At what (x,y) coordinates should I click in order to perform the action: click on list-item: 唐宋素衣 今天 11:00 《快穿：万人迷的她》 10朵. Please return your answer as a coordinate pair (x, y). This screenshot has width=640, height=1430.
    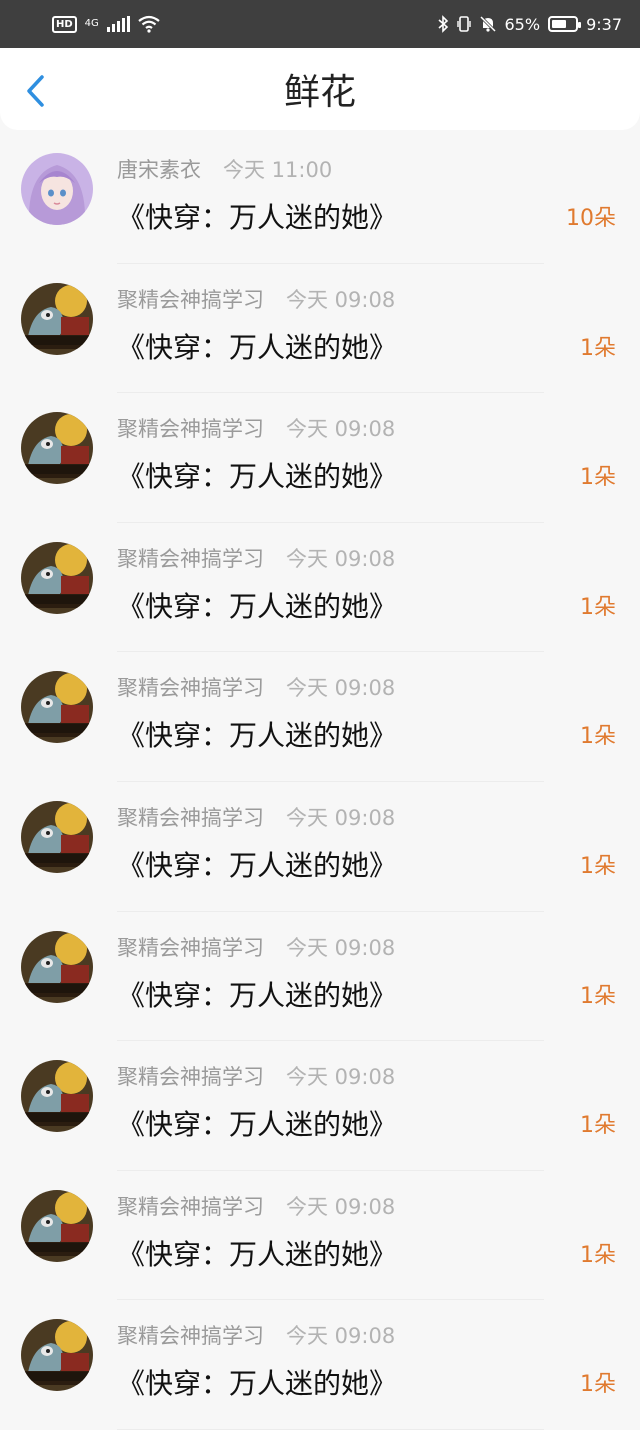
    Looking at the image, I should click on (320, 199).